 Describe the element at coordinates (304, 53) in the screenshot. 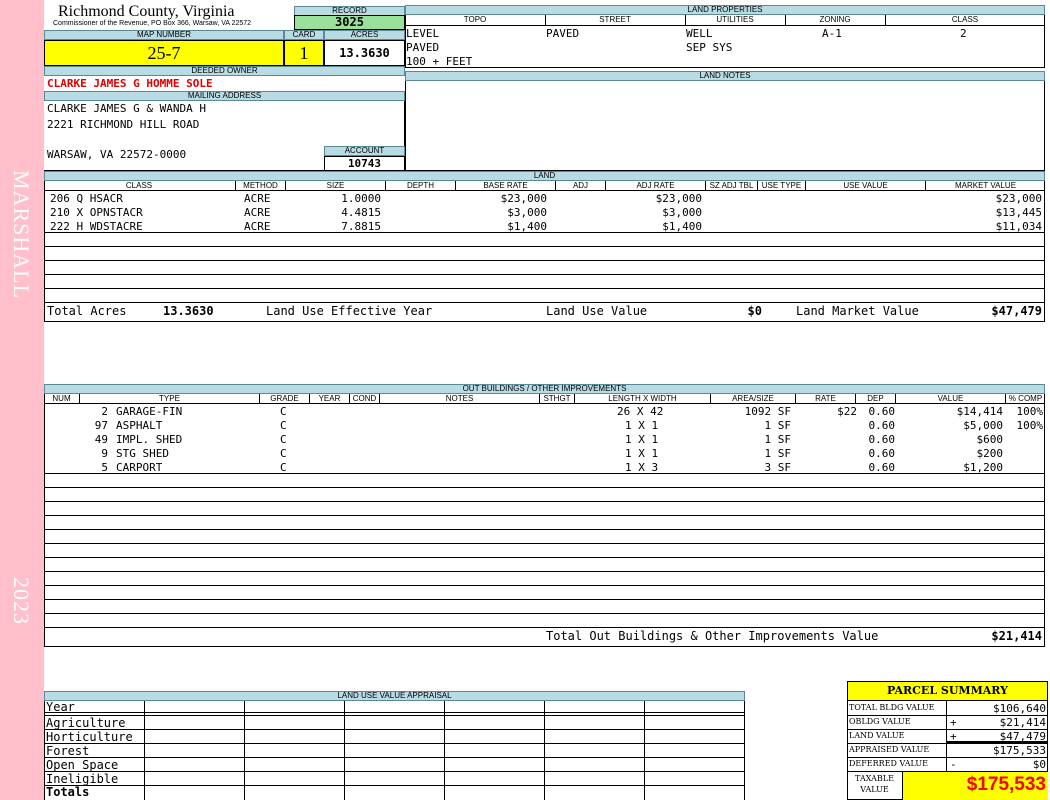

I see `card-number: 1` at that location.